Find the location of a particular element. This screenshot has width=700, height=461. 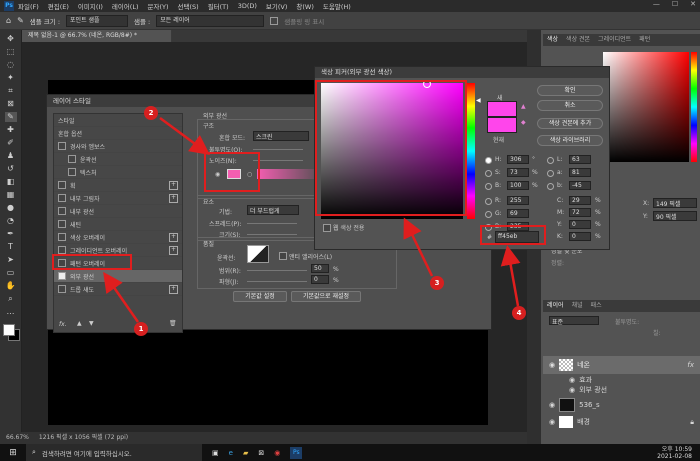

y-field: 90 픽셀 is located at coordinates (675, 216).